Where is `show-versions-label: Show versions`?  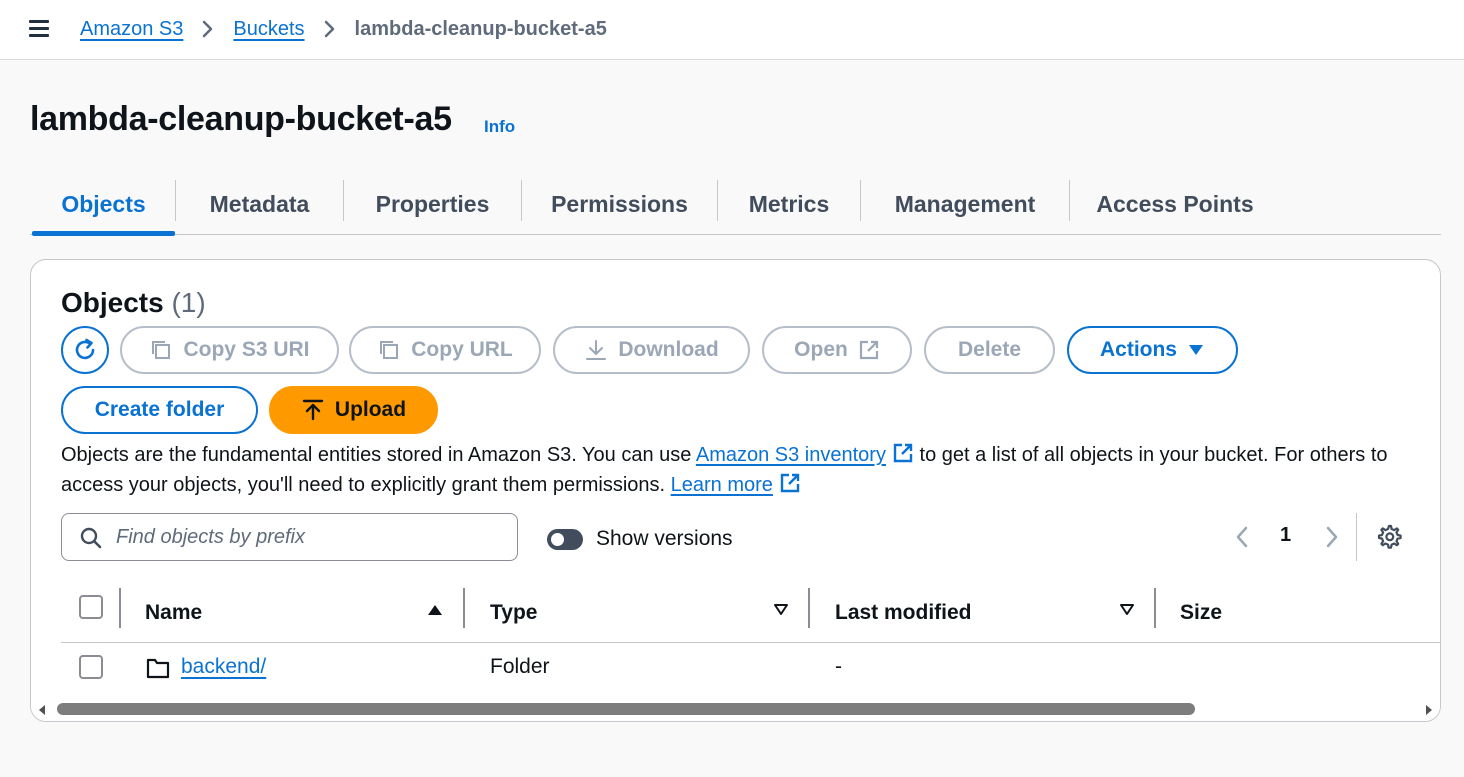 show-versions-label: Show versions is located at coordinates (664, 538).